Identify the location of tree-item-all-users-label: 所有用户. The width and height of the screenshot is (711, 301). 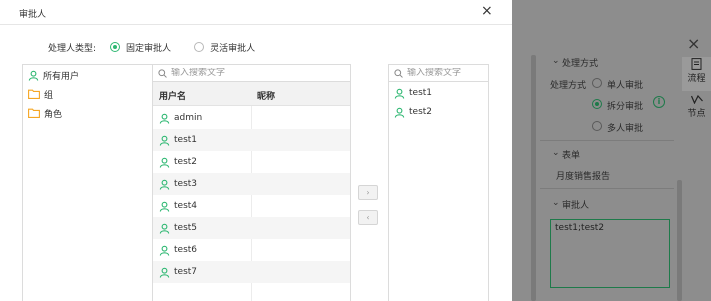
(61, 76).